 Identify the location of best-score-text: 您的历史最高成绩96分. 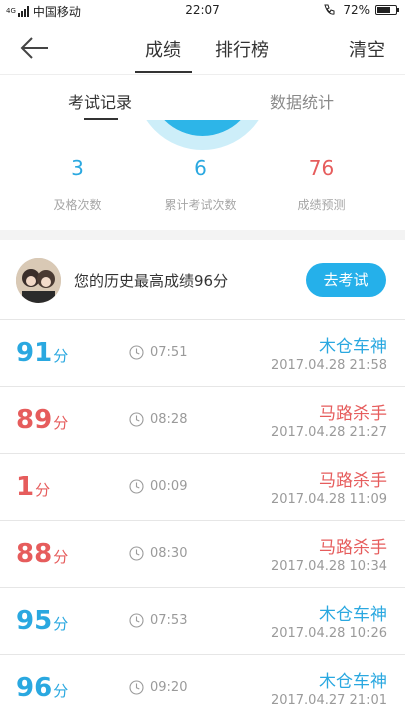
(151, 281).